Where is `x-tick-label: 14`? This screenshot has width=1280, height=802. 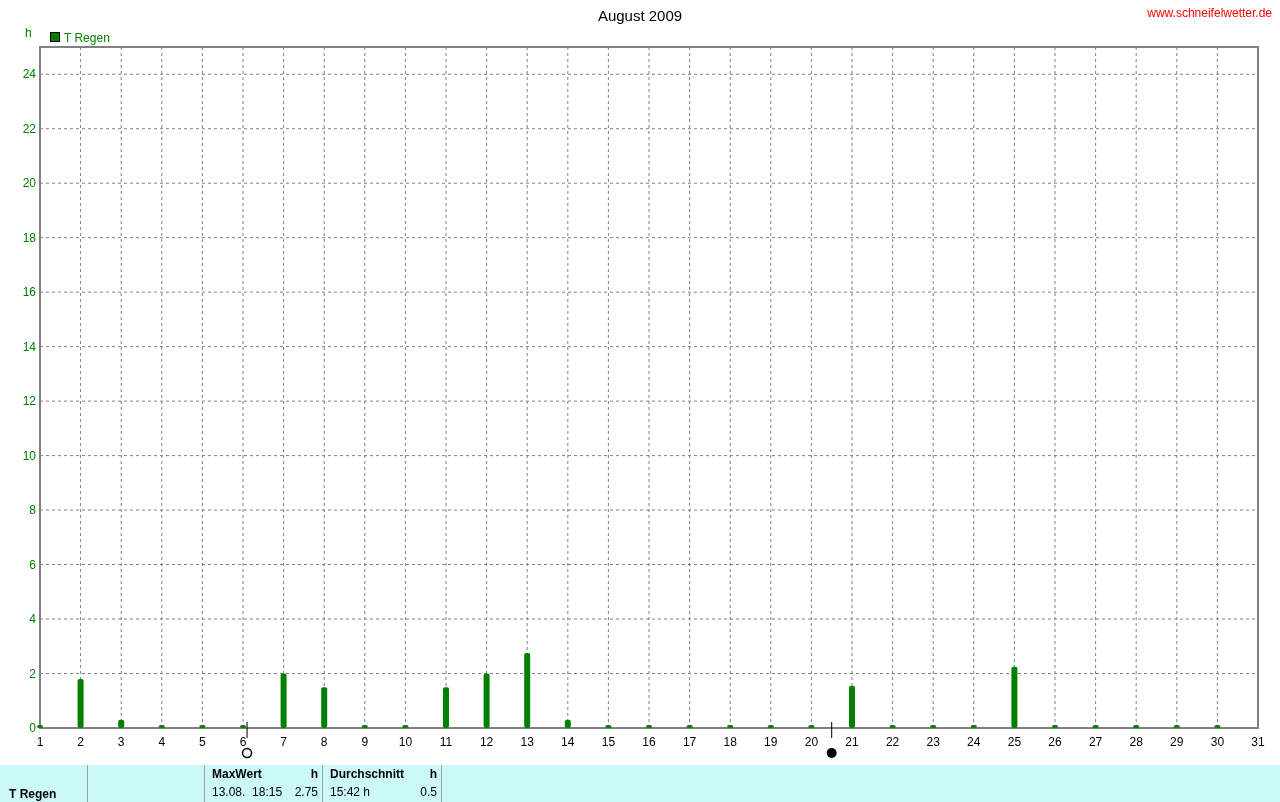
x-tick-label: 14 is located at coordinates (568, 742).